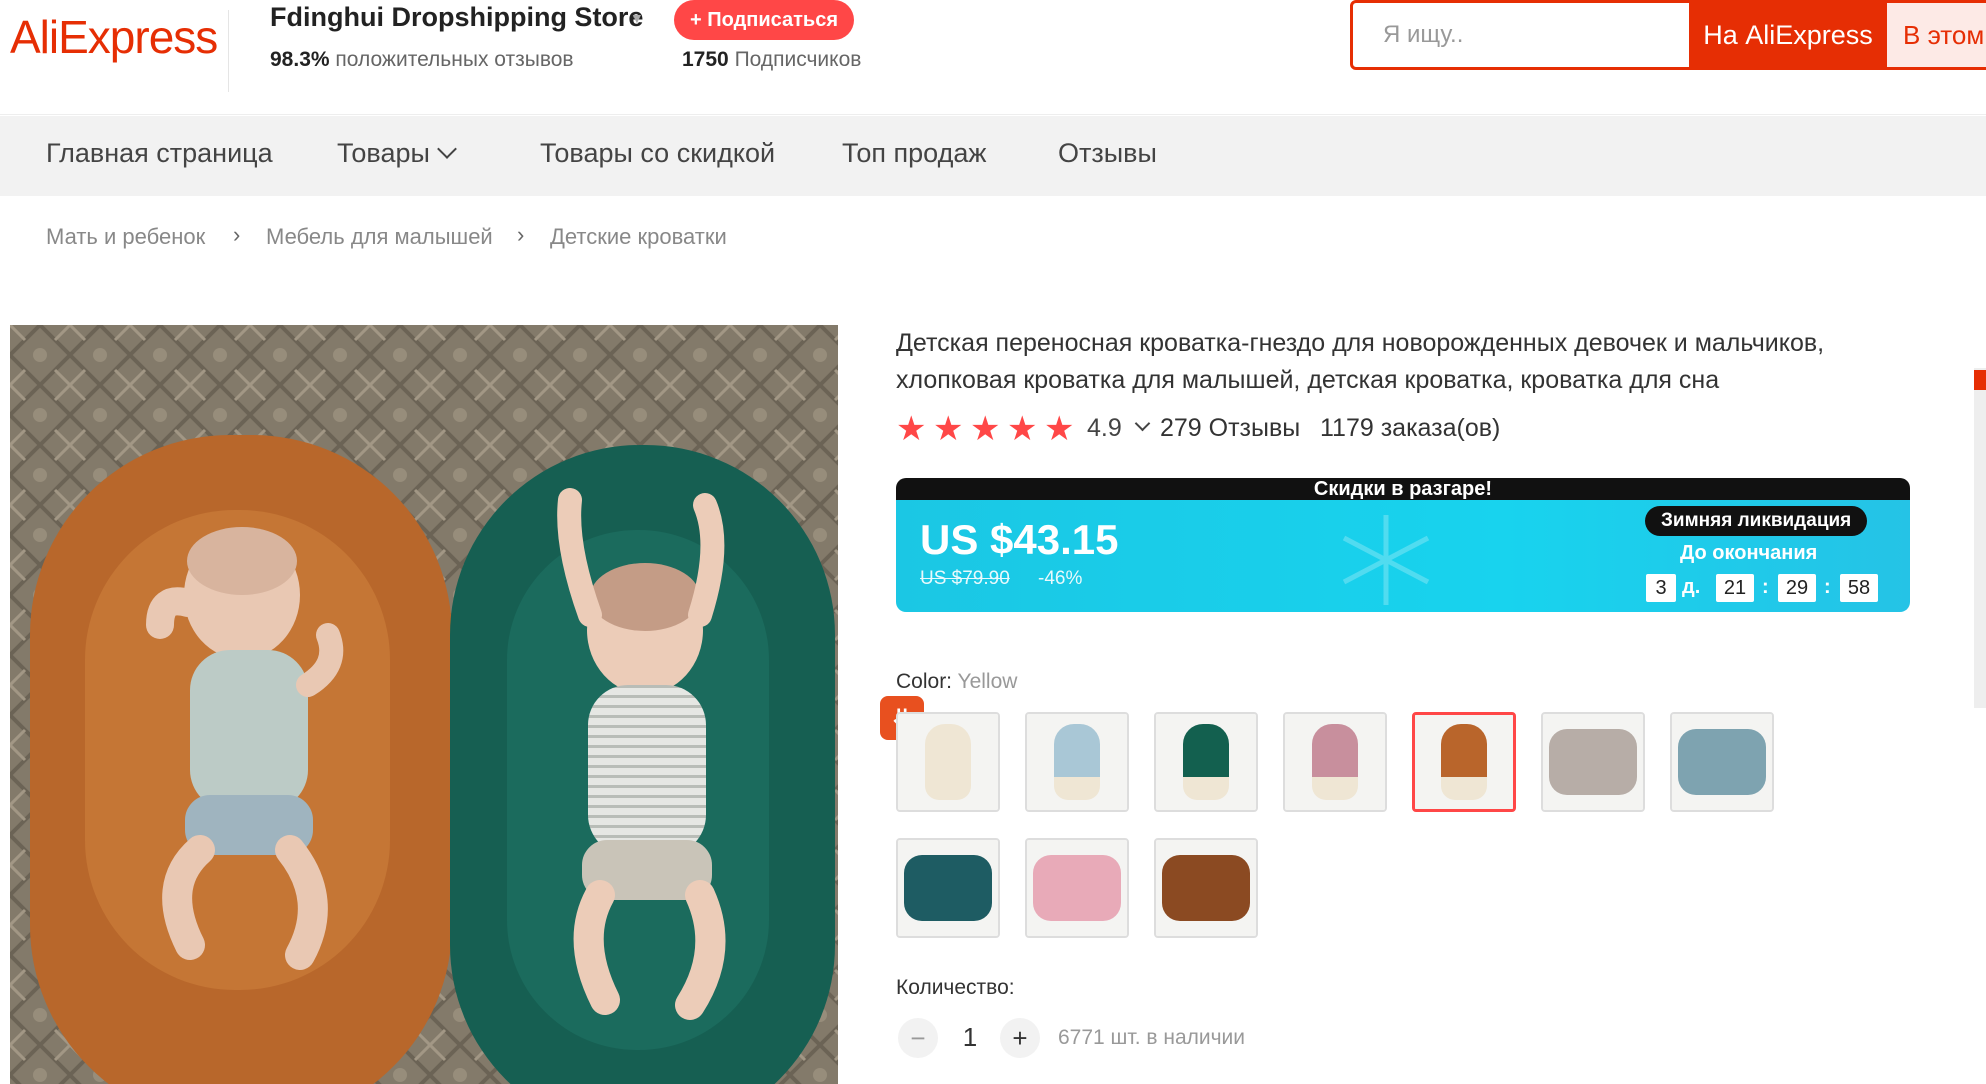  What do you see at coordinates (1980, 538) in the screenshot?
I see `side-panel-edge` at bounding box center [1980, 538].